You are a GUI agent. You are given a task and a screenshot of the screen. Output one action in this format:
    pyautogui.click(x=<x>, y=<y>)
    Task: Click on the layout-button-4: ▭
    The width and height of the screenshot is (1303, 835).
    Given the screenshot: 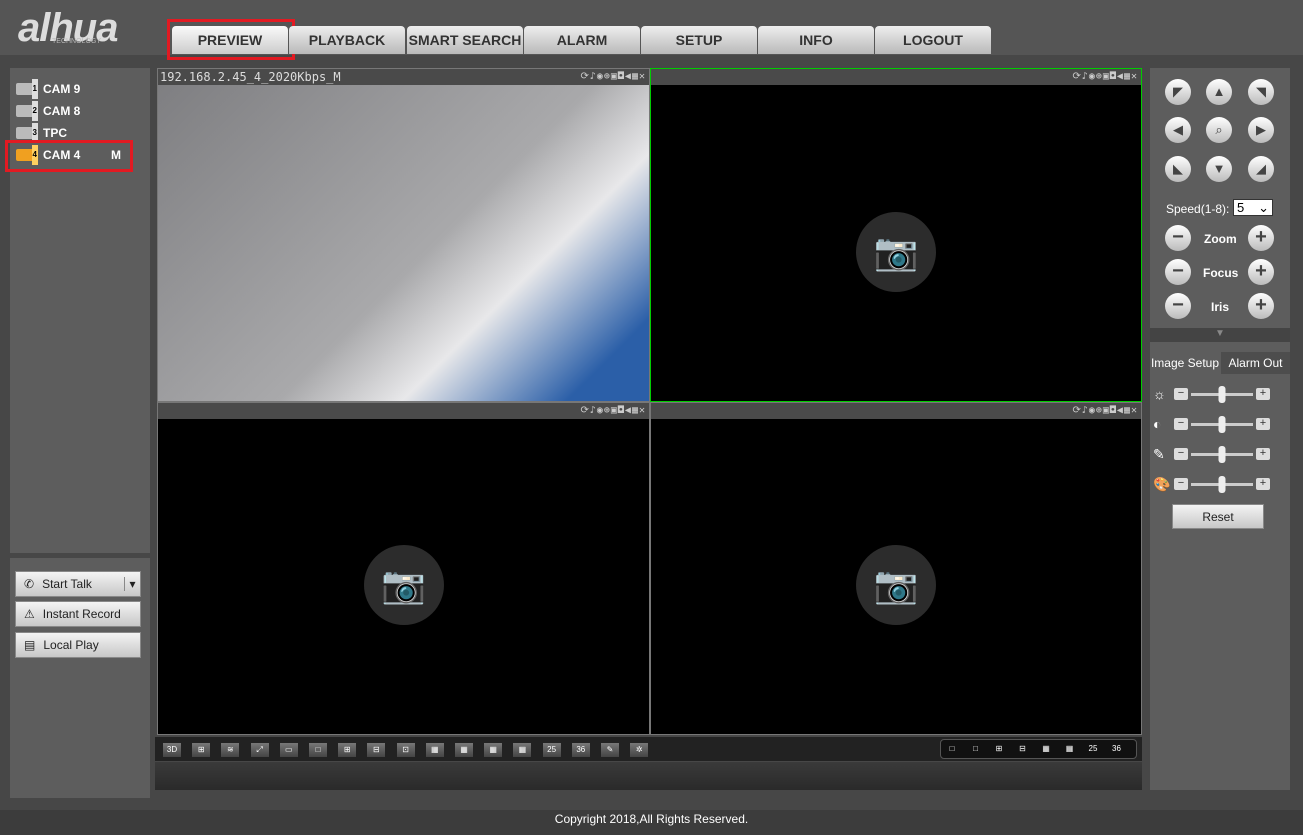 What is the action you would take?
    pyautogui.click(x=288, y=750)
    